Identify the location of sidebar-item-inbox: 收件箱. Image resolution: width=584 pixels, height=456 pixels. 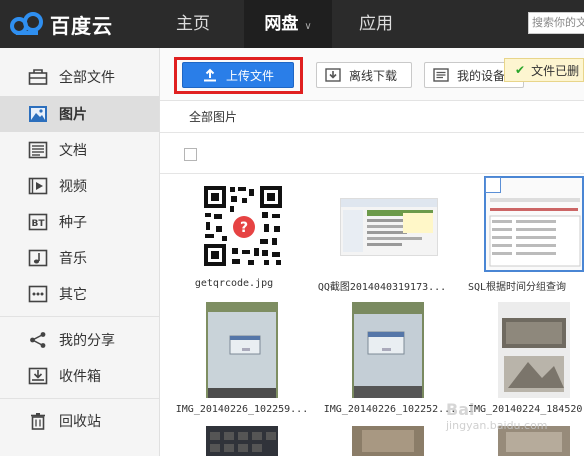
(79, 376).